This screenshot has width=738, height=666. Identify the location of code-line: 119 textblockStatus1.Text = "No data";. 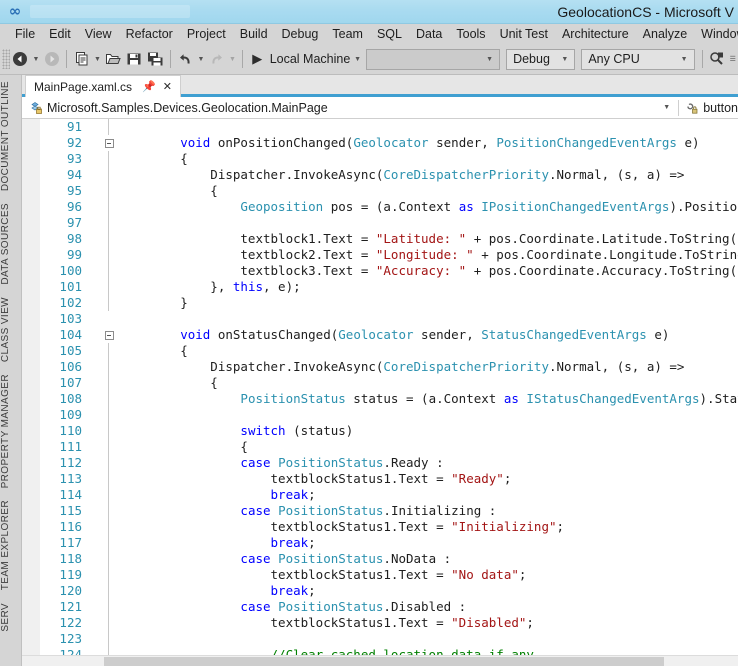
(380, 575).